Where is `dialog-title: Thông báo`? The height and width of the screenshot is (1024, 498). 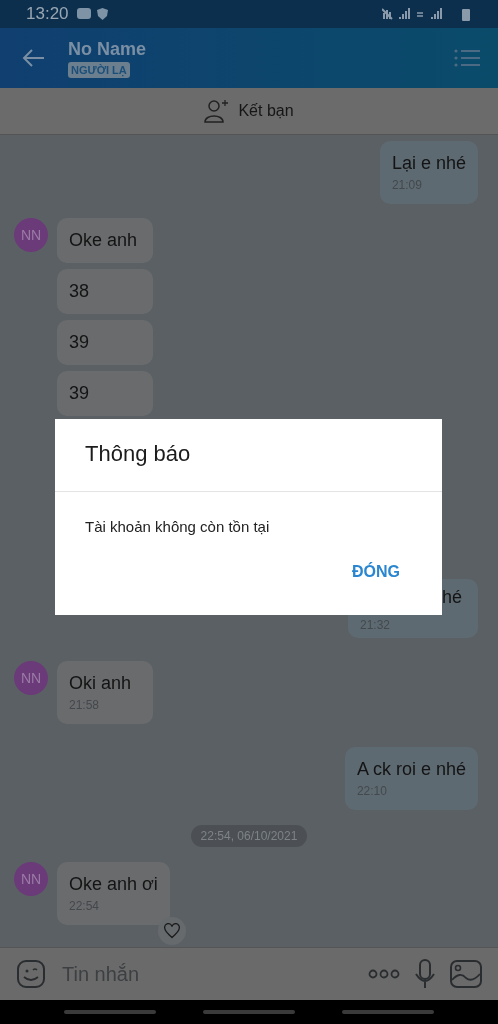
dialog-title: Thông báo is located at coordinates (138, 454).